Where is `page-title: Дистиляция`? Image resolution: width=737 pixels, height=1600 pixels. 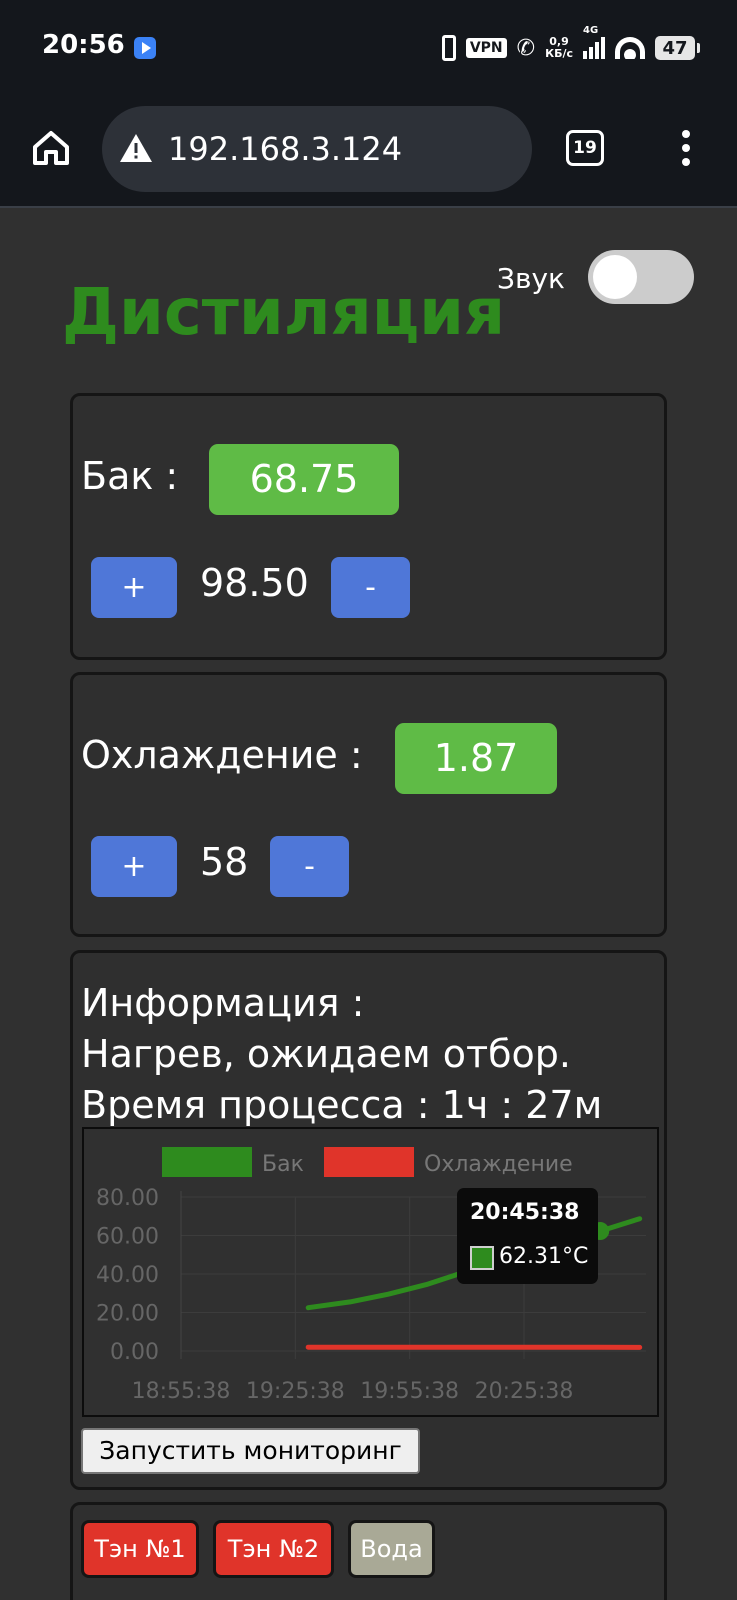
page-title: Дистиляция is located at coordinates (284, 313).